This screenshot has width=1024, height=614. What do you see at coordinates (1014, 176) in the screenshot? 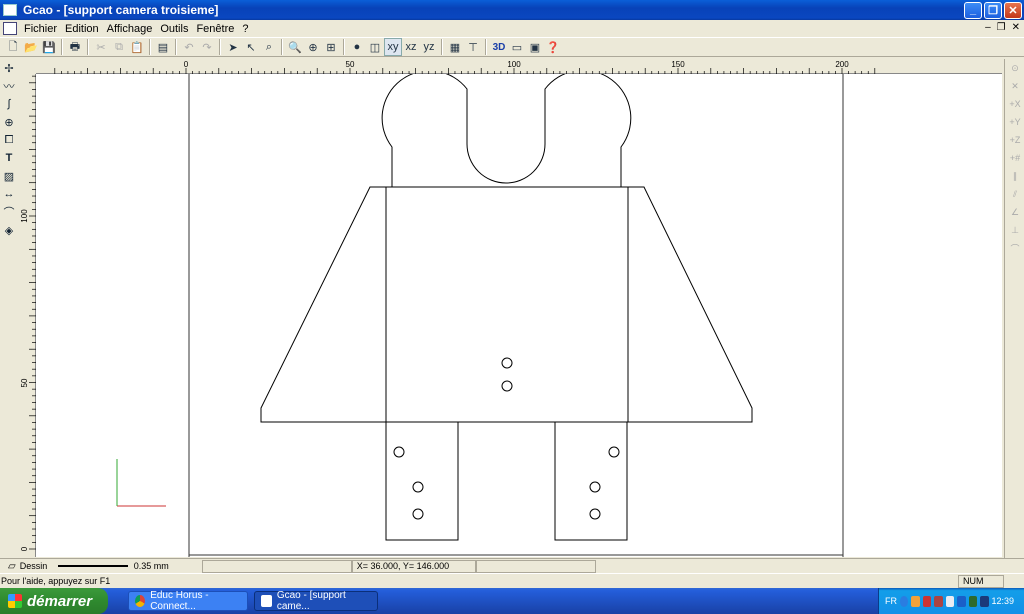
I see `parallel-icon: ∥` at bounding box center [1014, 176].